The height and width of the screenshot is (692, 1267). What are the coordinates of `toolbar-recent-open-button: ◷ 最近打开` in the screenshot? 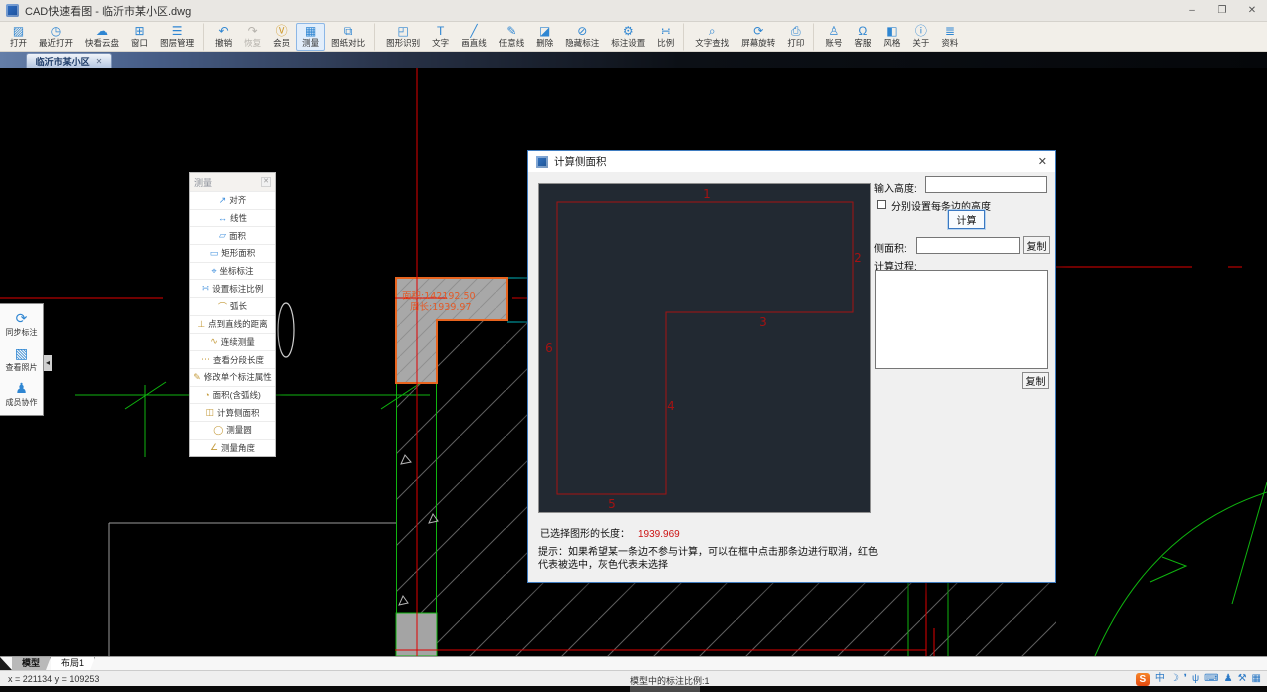 It's located at (56, 37).